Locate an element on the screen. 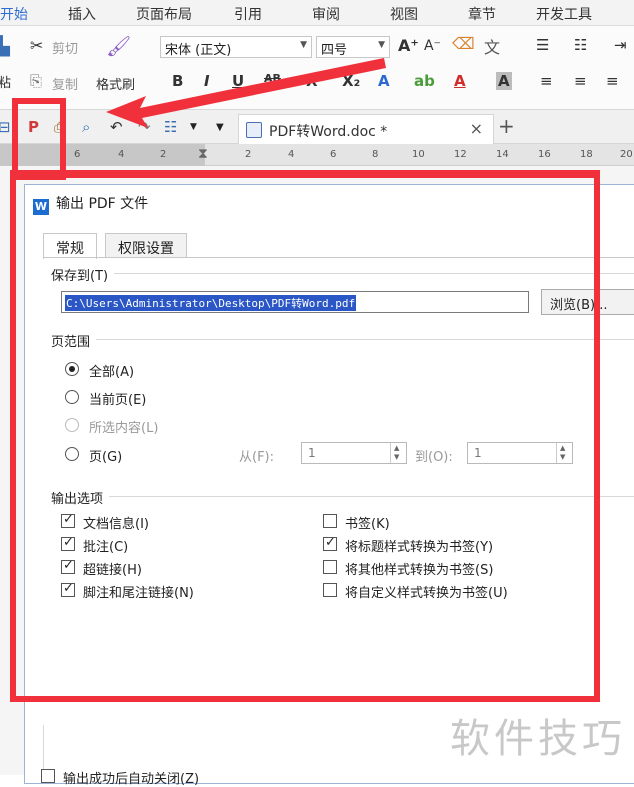 The height and width of the screenshot is (787, 634). arrow-icon is located at coordinates (246, 93).